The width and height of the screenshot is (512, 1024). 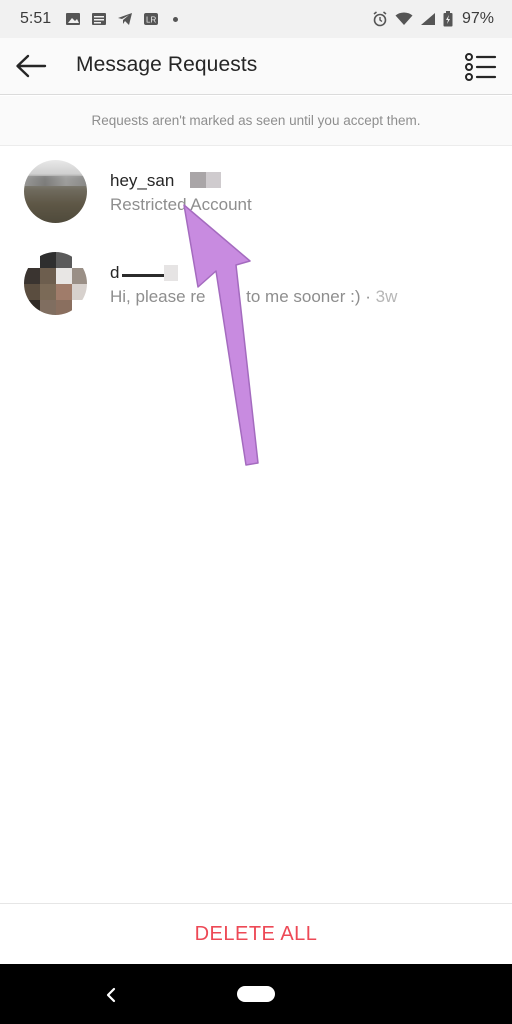 I want to click on system-icons: 97%, so click(x=433, y=19).